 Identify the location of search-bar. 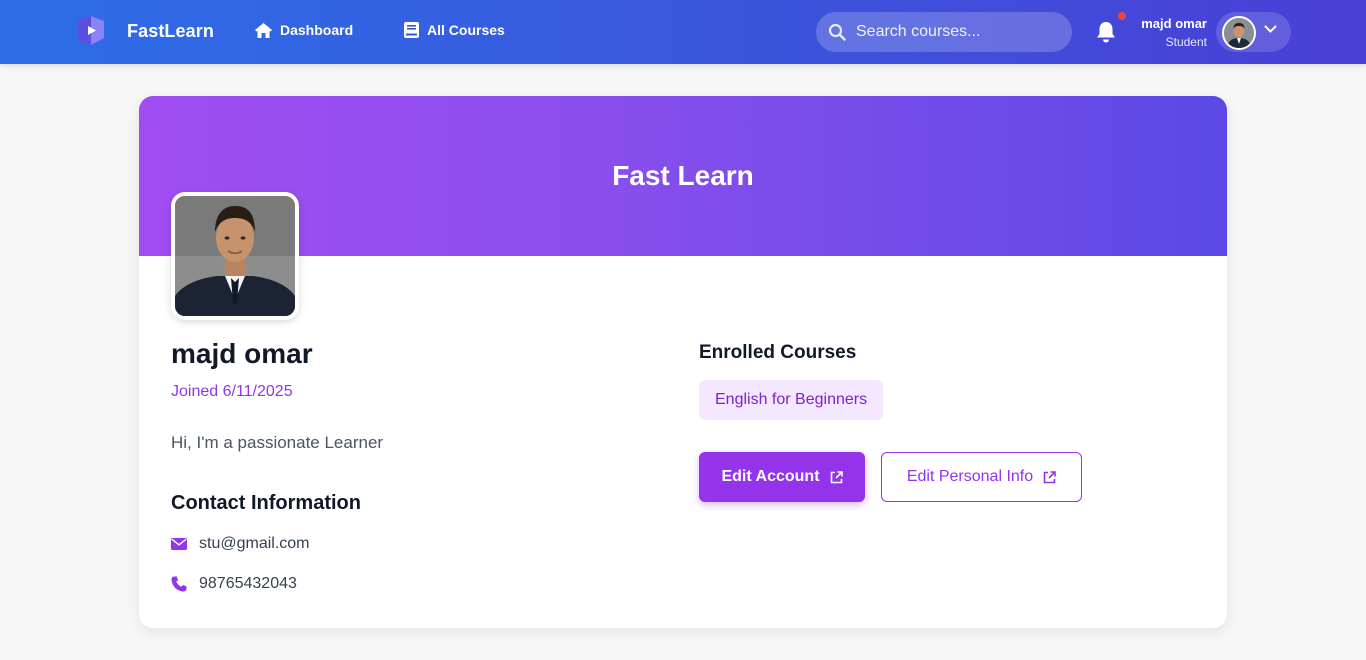
(944, 32).